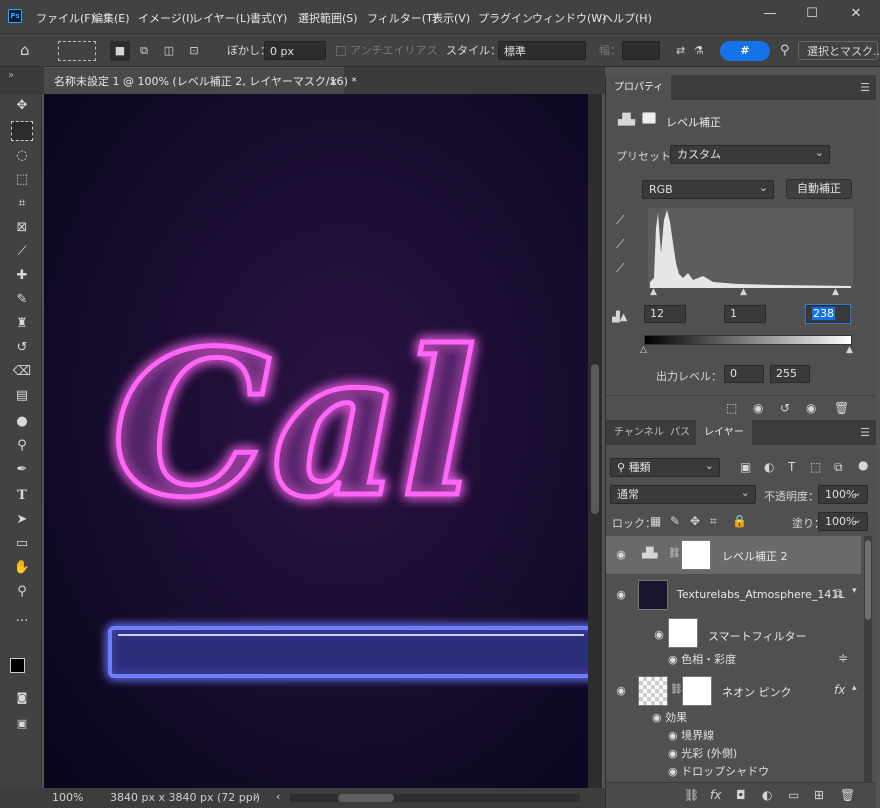 The image size is (880, 808). What do you see at coordinates (839, 690) in the screenshot?
I see `fx-icon: fx` at bounding box center [839, 690].